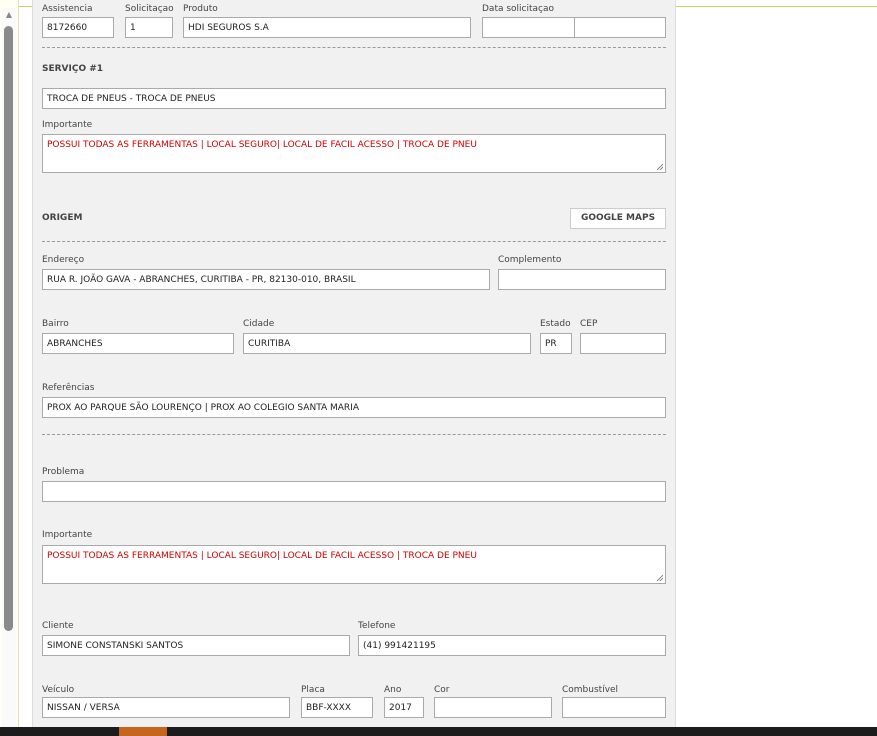 The height and width of the screenshot is (736, 877). What do you see at coordinates (166, 707) in the screenshot?
I see `veiculo-input: NISSAN / VERSA` at bounding box center [166, 707].